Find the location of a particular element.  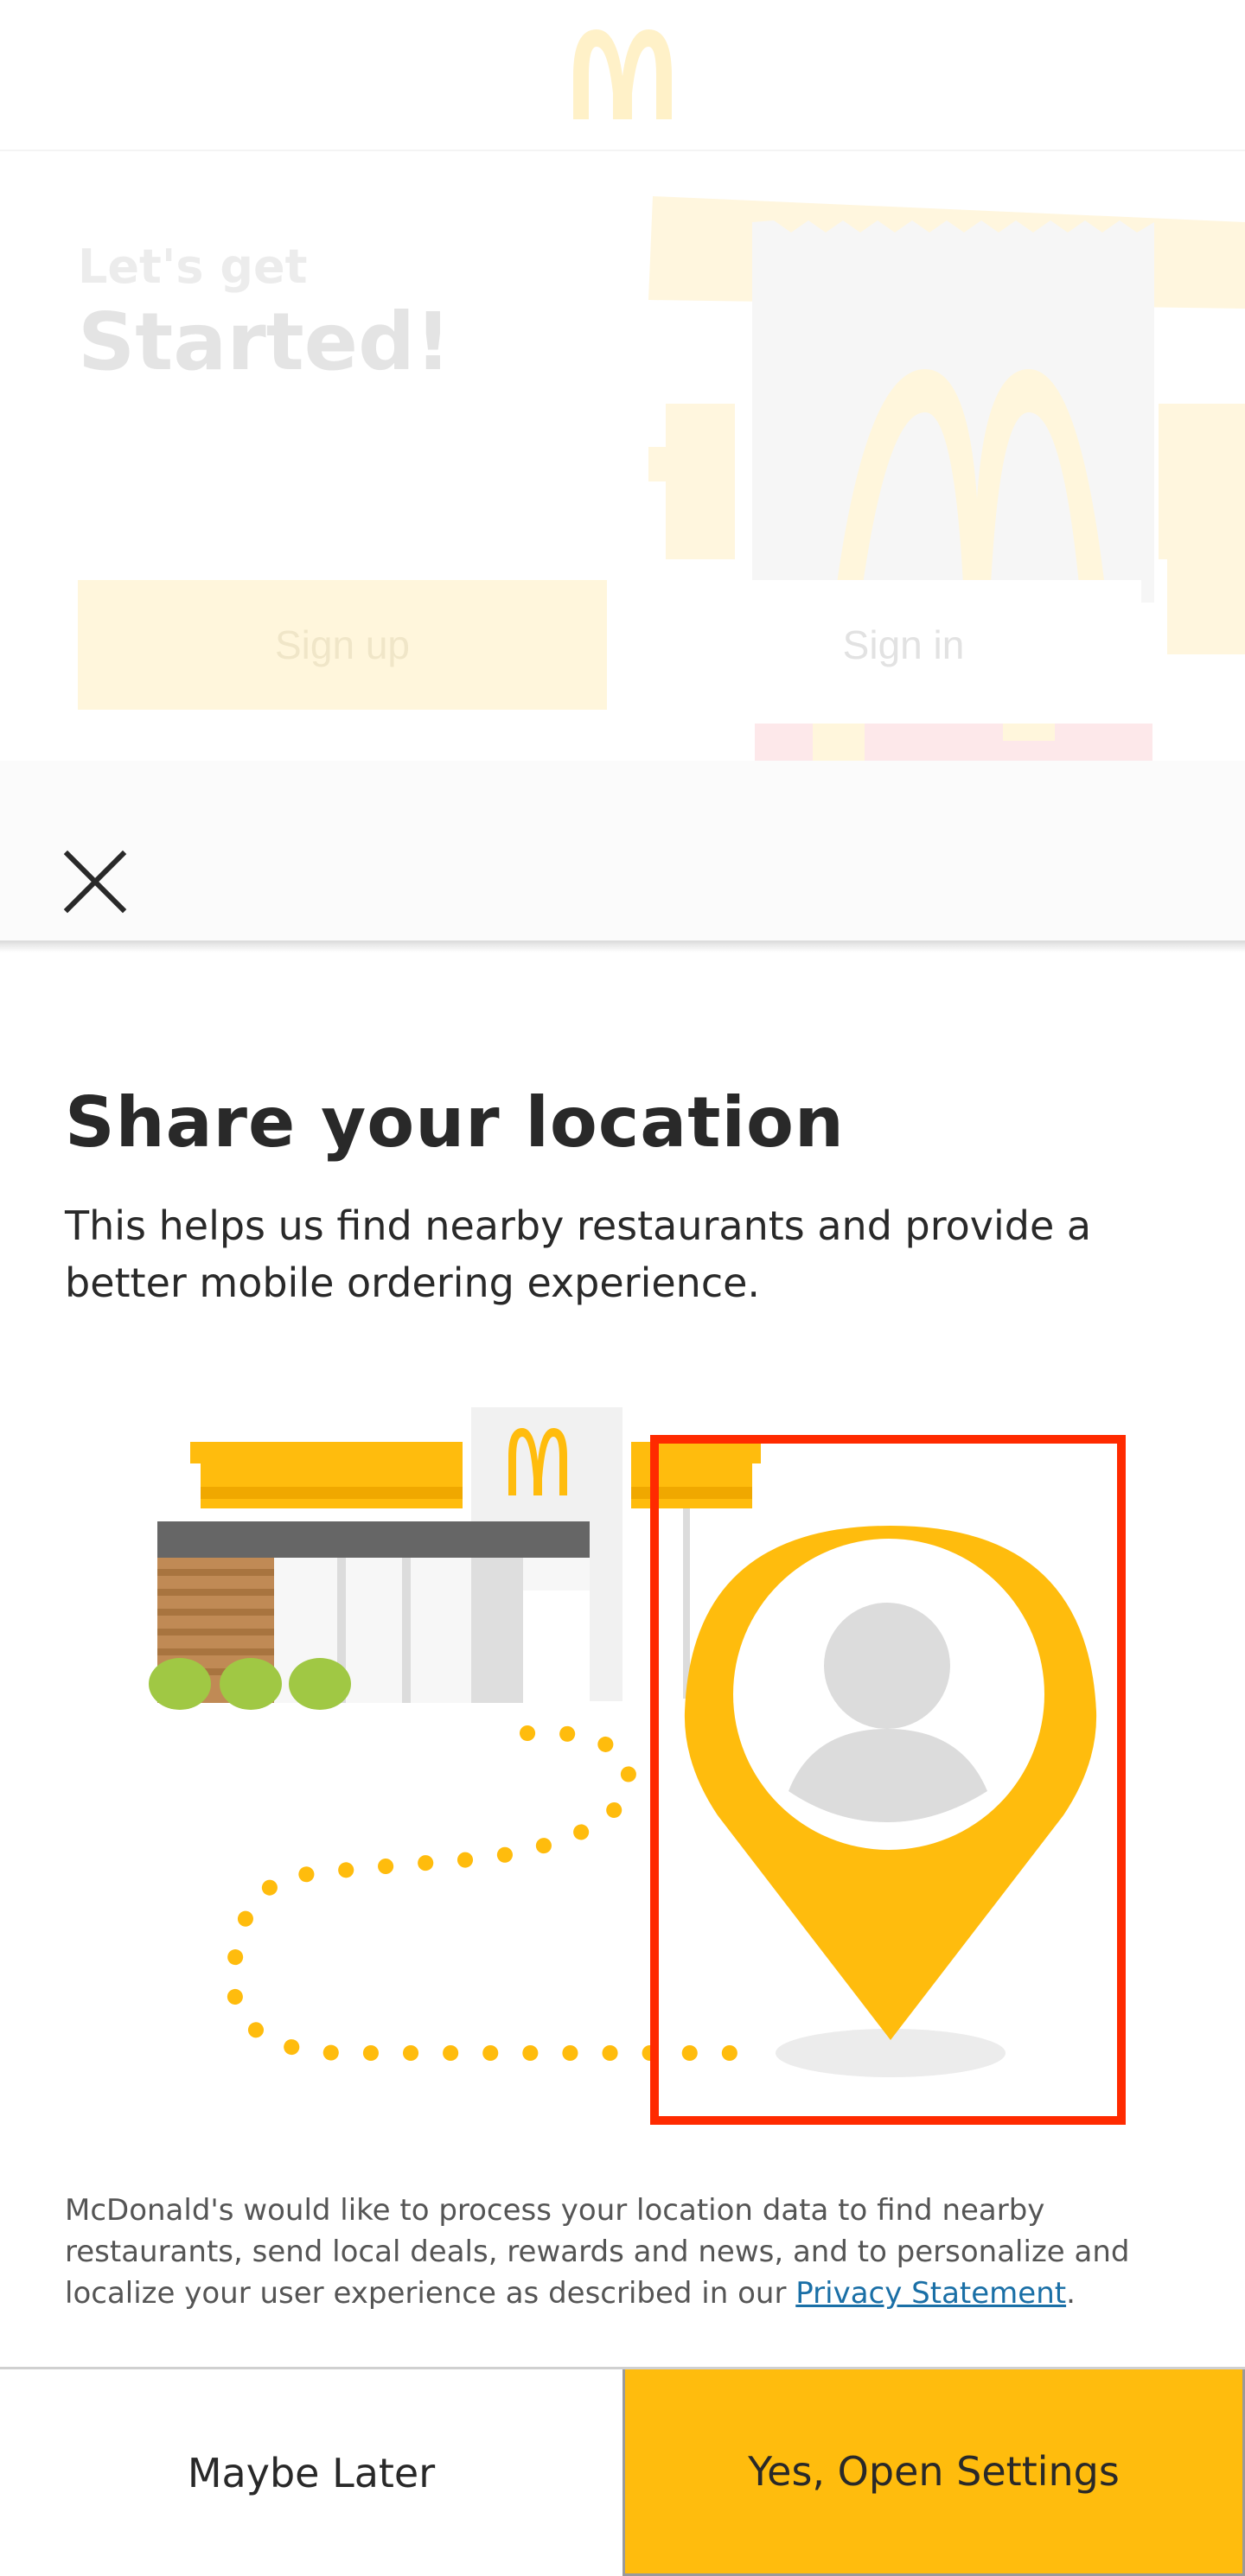

modal-footer: Maybe Later Yes, Open Settings is located at coordinates (622, 2471).